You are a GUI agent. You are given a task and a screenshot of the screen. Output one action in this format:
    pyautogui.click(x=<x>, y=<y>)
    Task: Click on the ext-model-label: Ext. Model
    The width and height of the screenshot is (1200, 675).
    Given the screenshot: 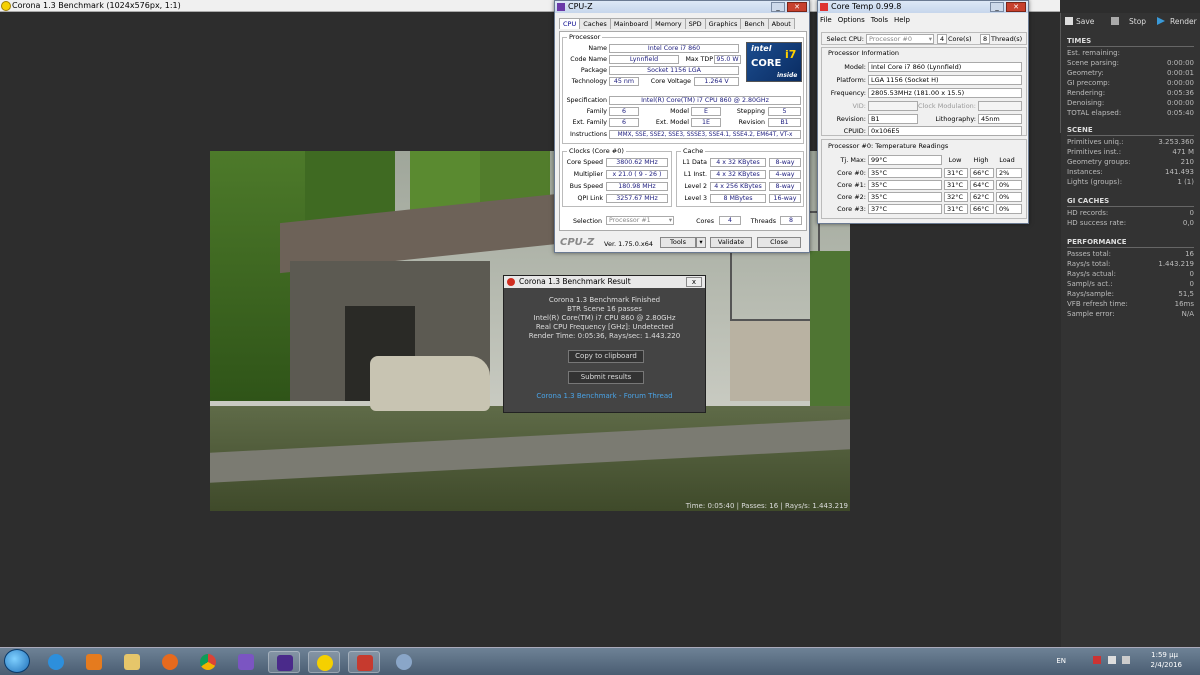 What is the action you would take?
    pyautogui.click(x=672, y=122)
    